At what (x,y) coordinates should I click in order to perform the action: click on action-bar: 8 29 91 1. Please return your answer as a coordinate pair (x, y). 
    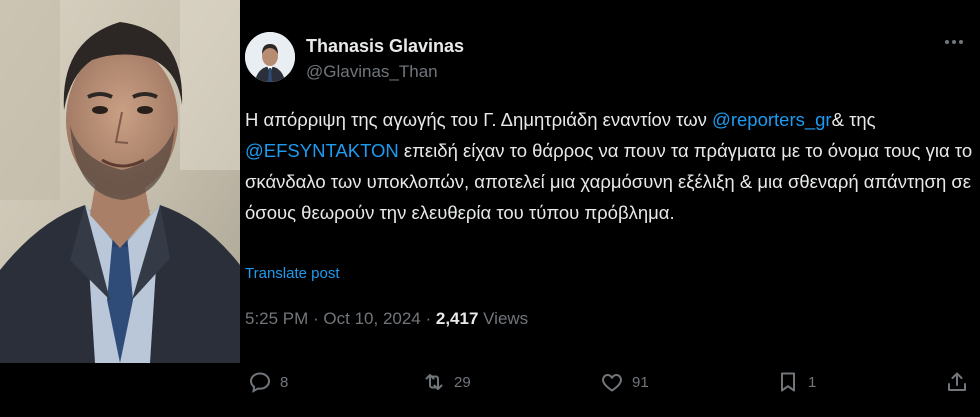
    Looking at the image, I should click on (610, 384).